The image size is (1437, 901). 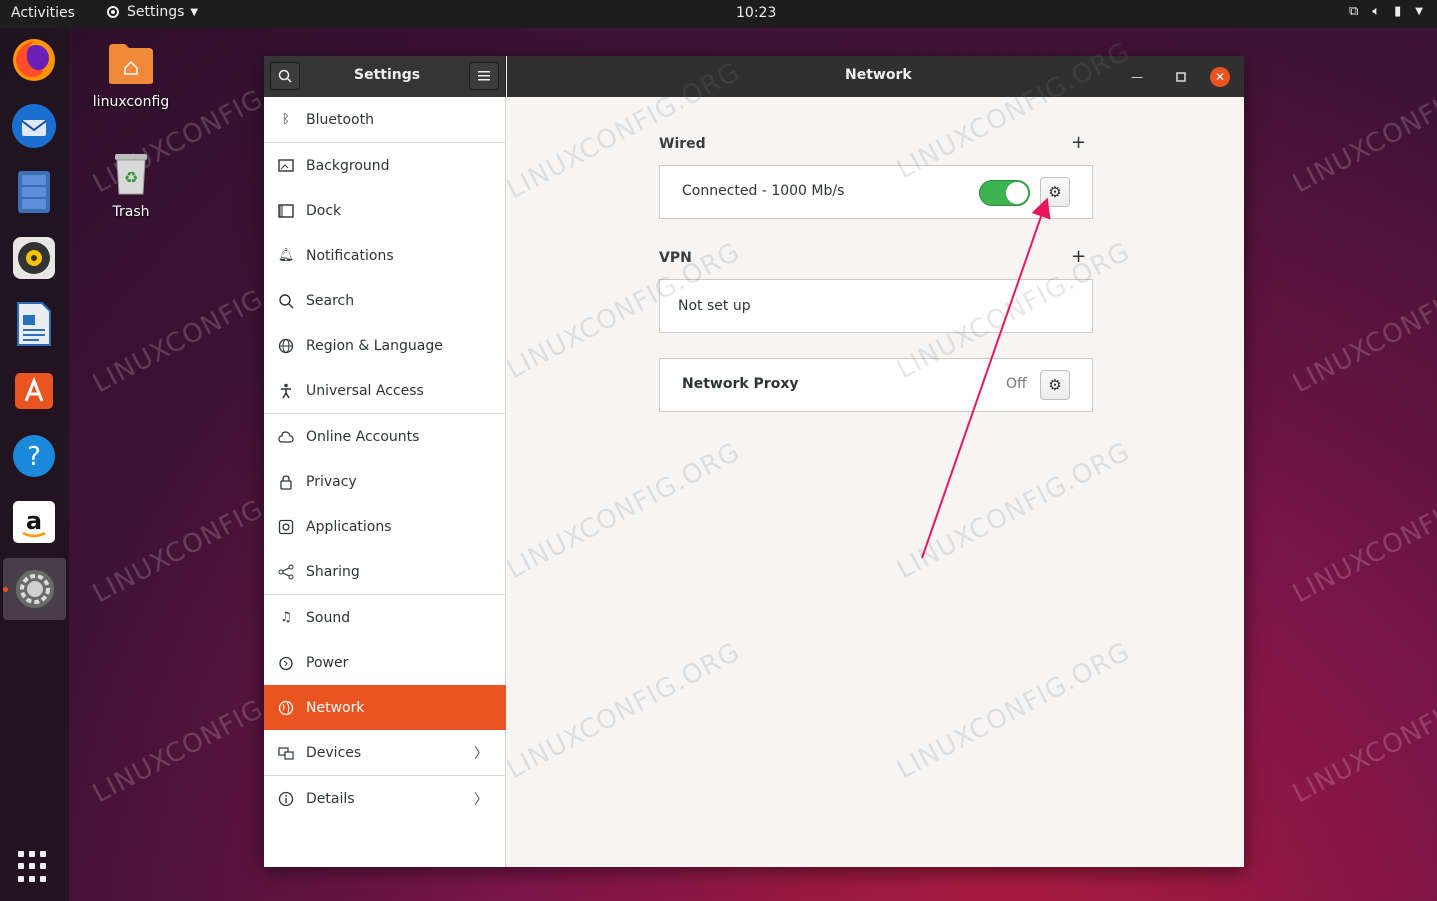 I want to click on search-button, so click(x=285, y=76).